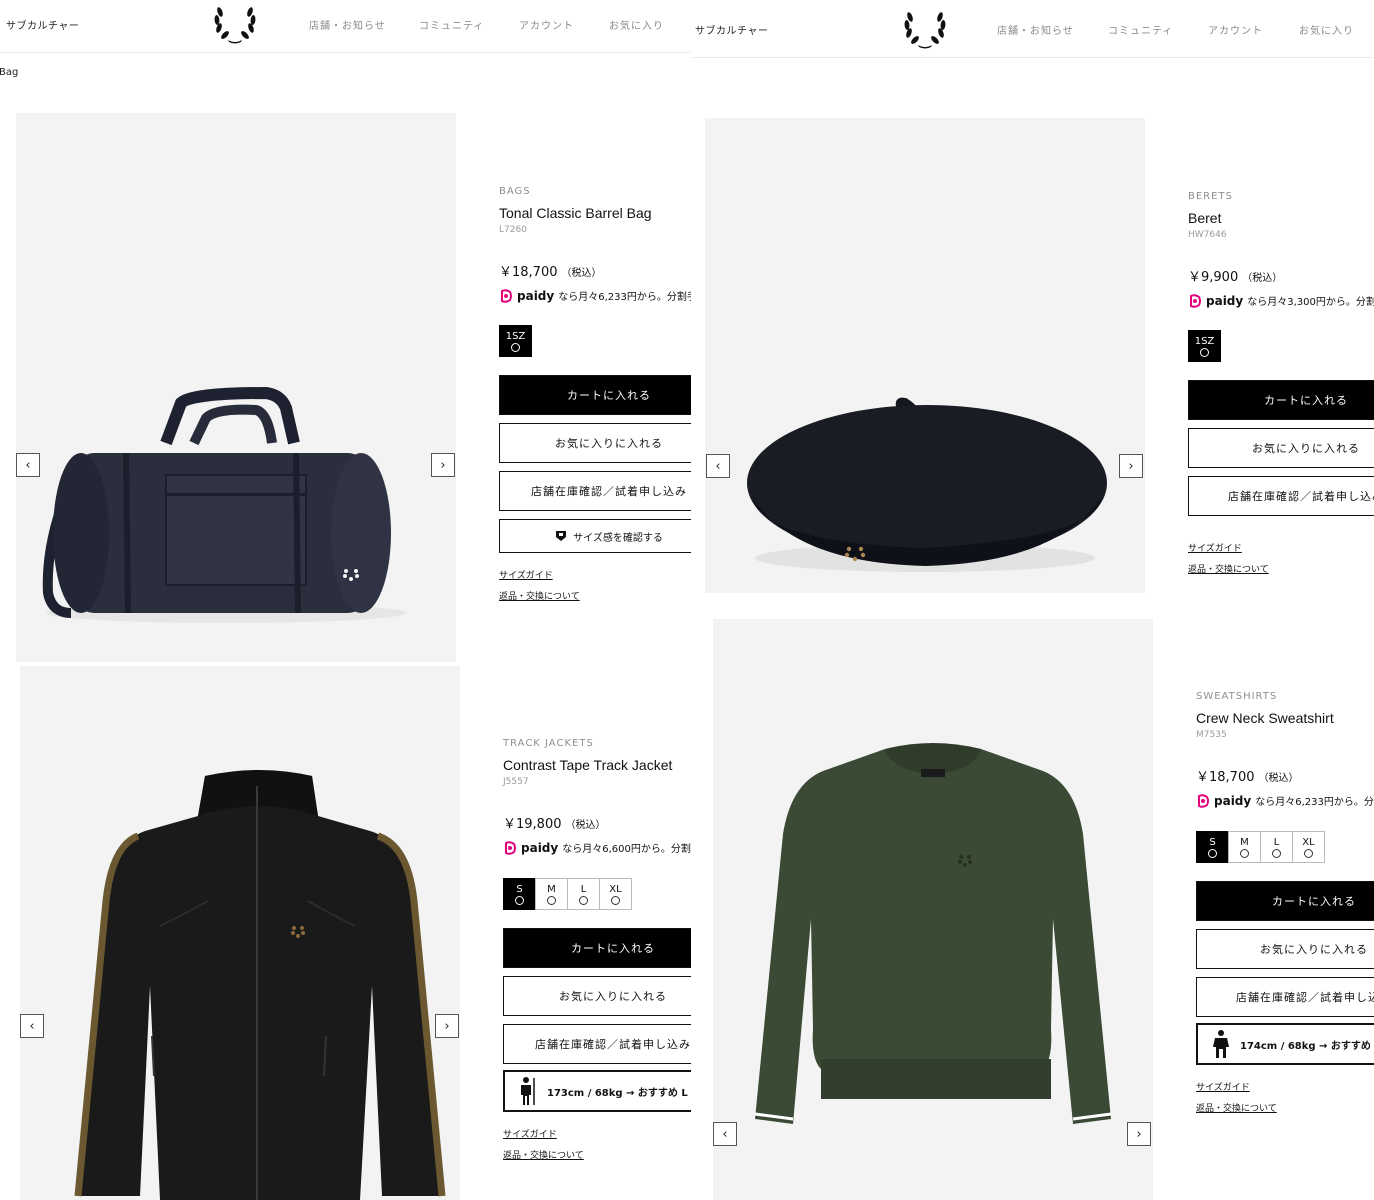 The image size is (1374, 1200). I want to click on size-recommendation-button: 174cm / 68kg → おすすめ L, so click(1285, 1044).